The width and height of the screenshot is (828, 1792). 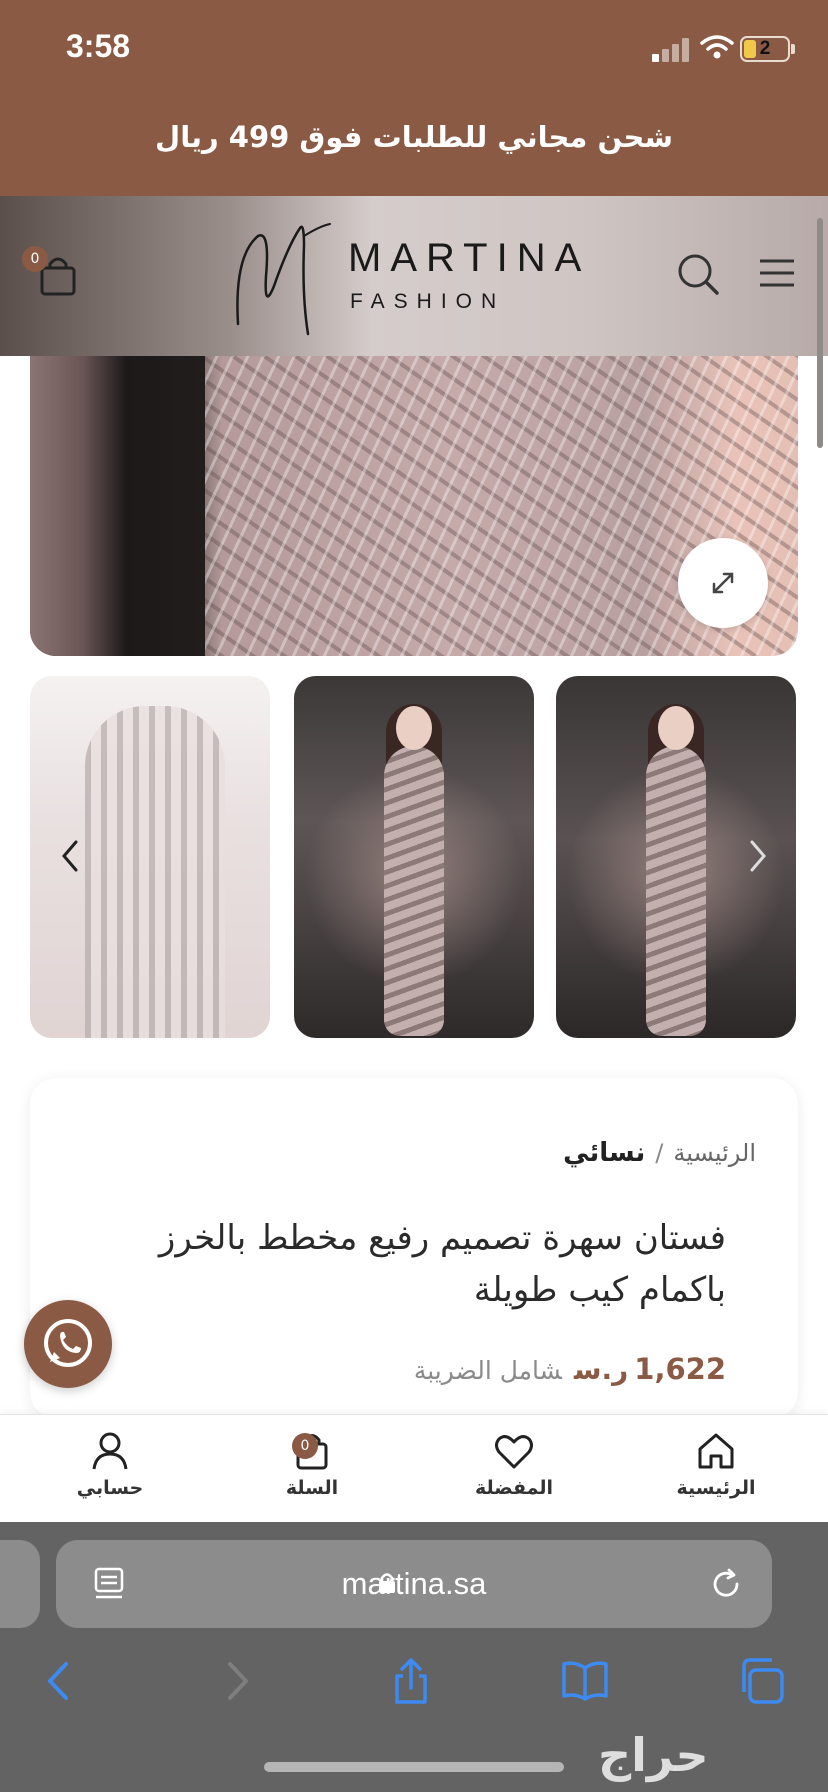 What do you see at coordinates (585, 1681) in the screenshot?
I see `bookmarks-icon` at bounding box center [585, 1681].